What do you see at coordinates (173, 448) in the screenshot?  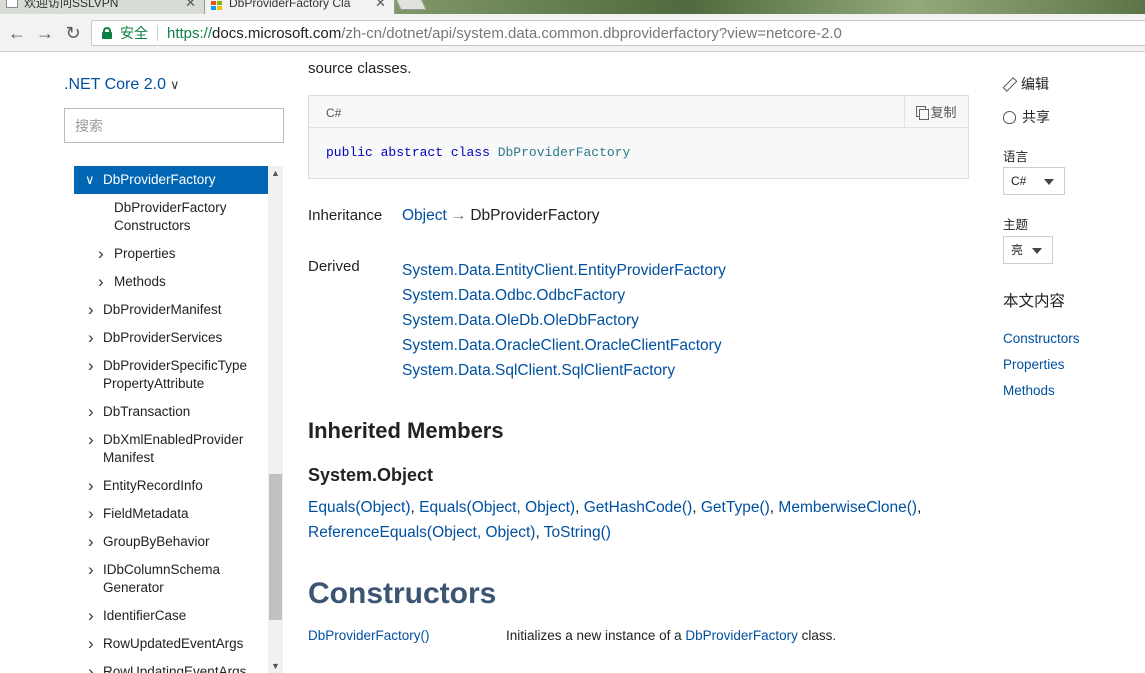 I see `toc-item-label: DbXmlEnabledProvider Manifest` at bounding box center [173, 448].